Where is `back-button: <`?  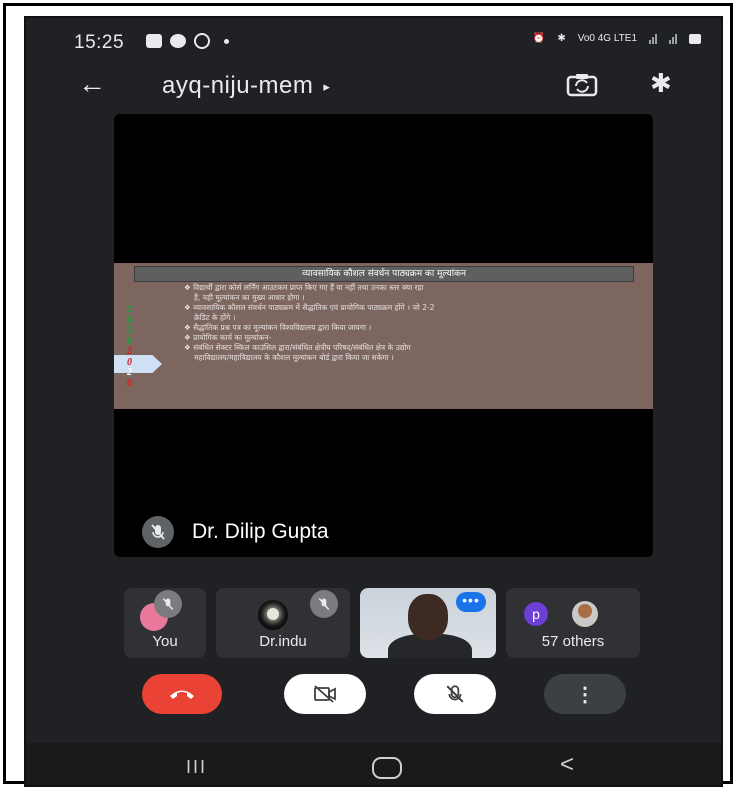 back-button: < is located at coordinates (567, 765).